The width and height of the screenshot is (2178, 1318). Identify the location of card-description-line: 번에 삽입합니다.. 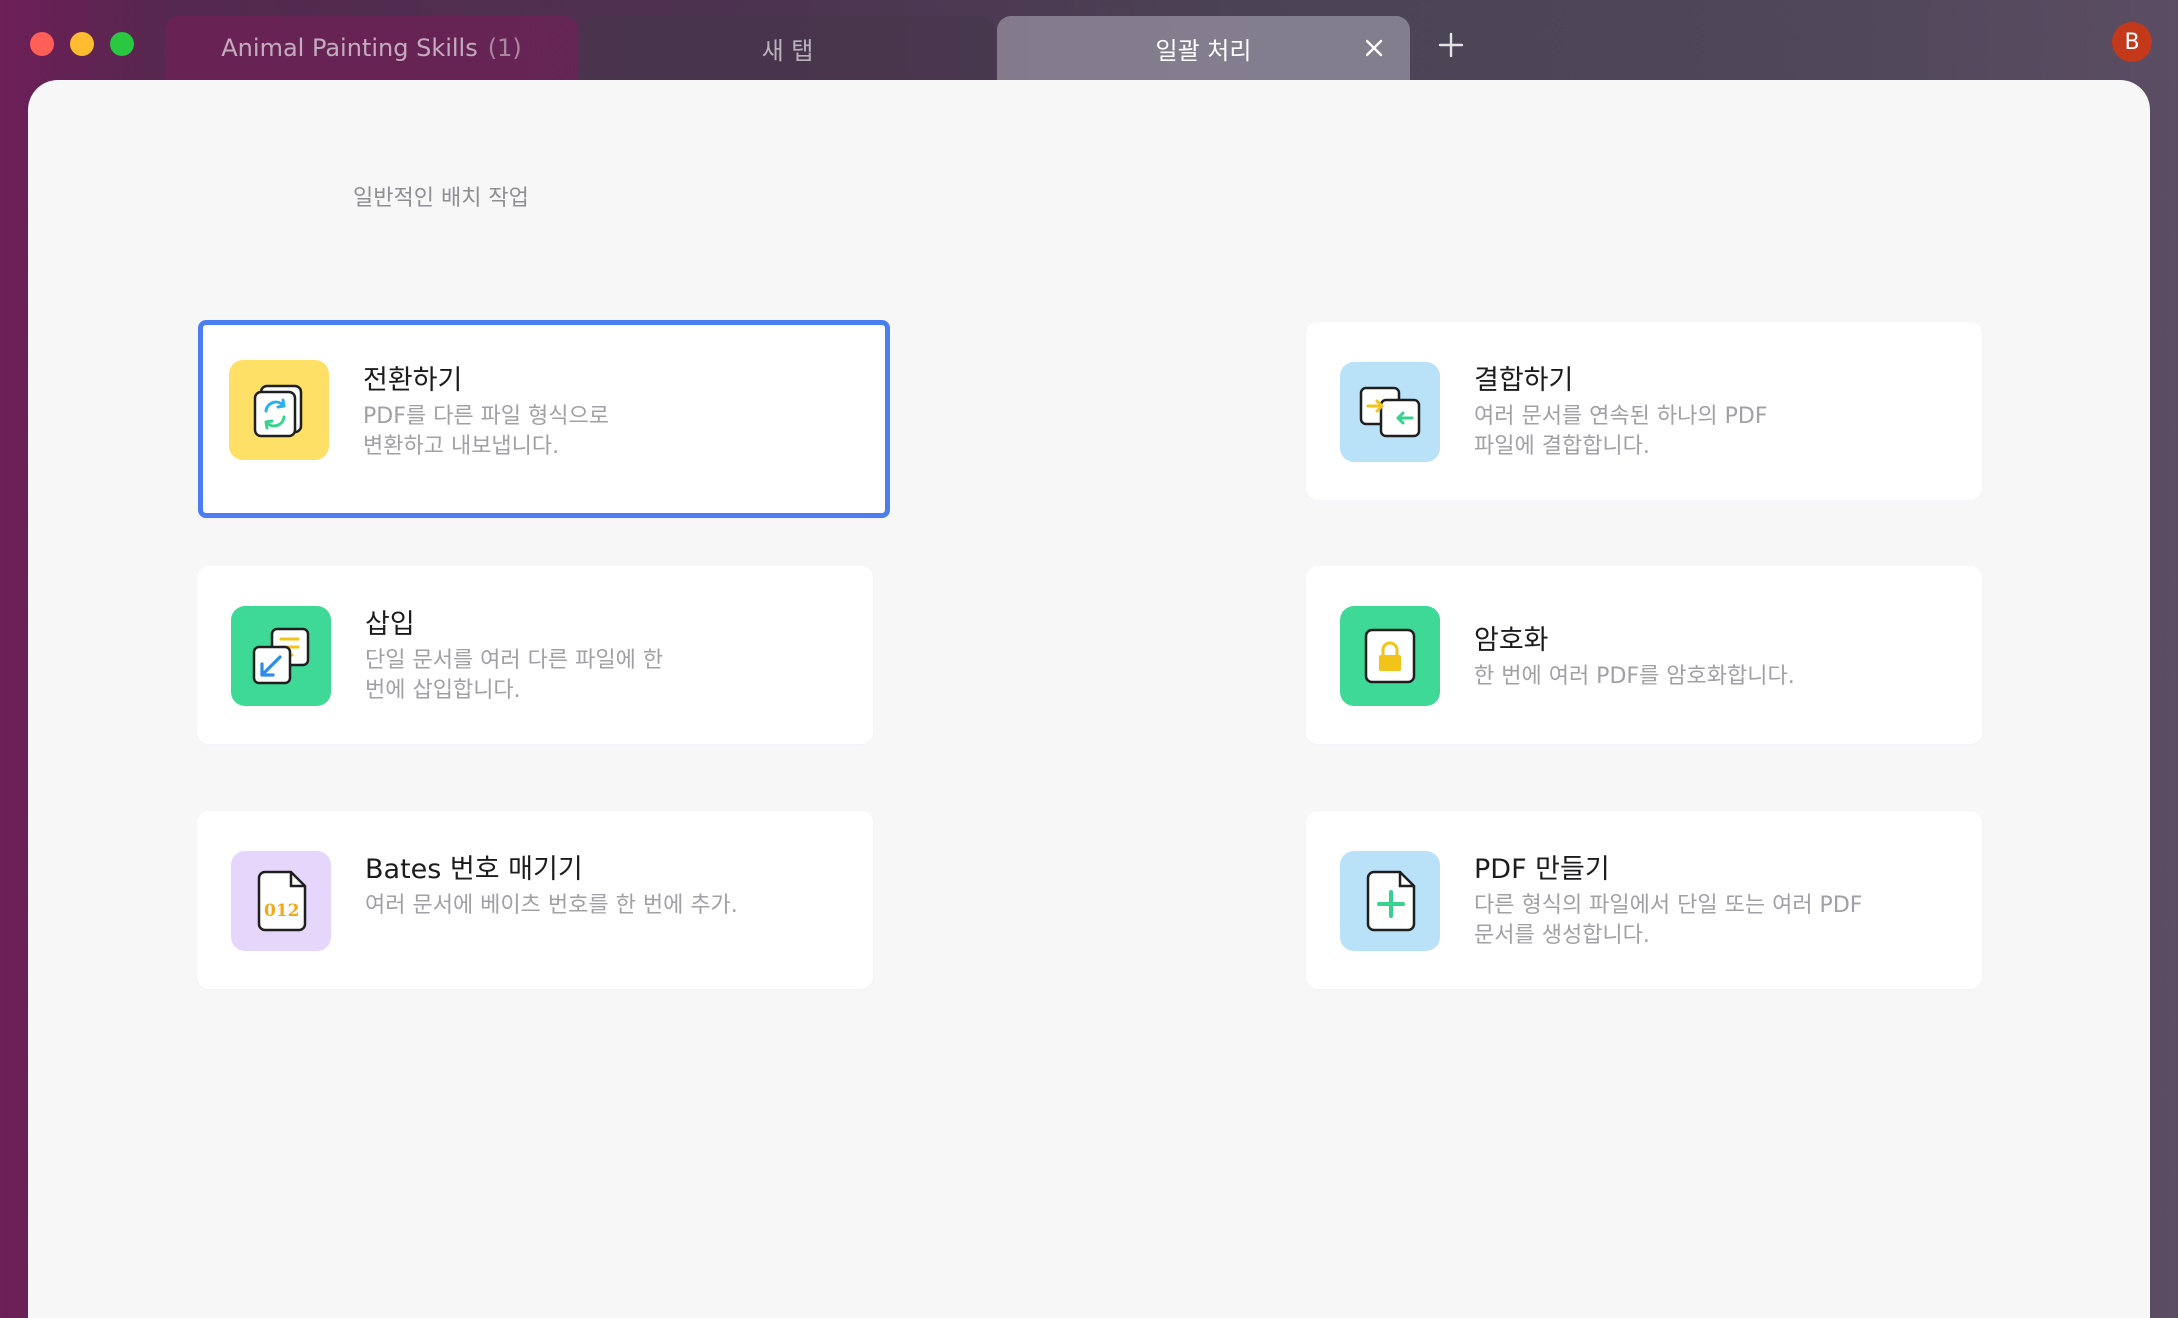
(443, 690).